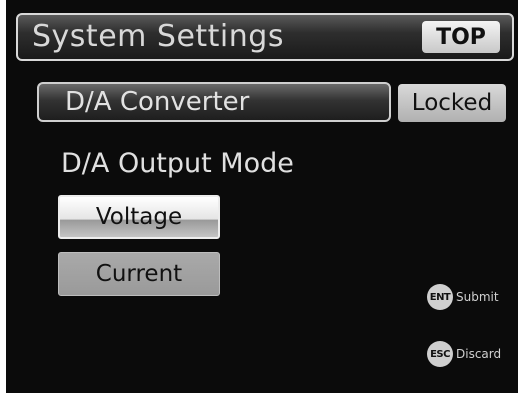 The width and height of the screenshot is (524, 393). I want to click on current-option-button: Current, so click(139, 274).